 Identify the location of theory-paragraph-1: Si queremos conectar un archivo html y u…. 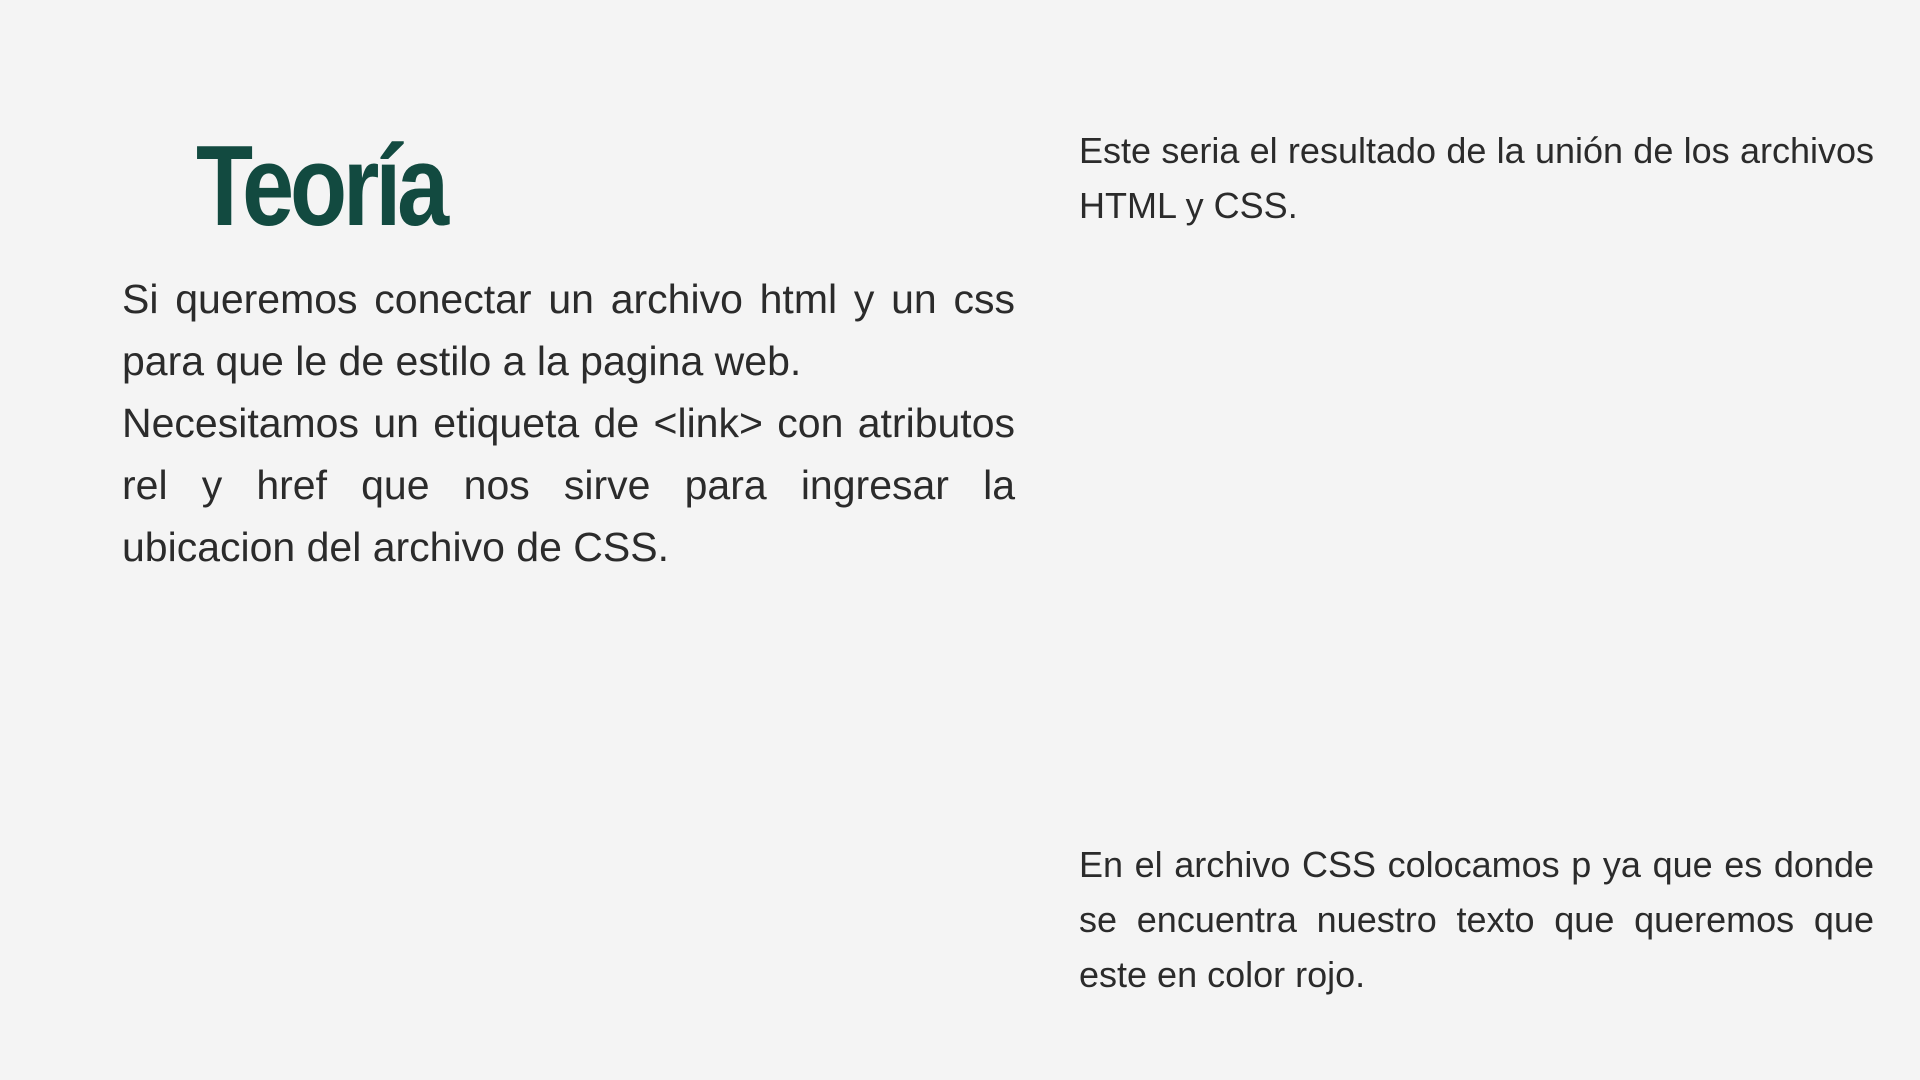
(568, 330).